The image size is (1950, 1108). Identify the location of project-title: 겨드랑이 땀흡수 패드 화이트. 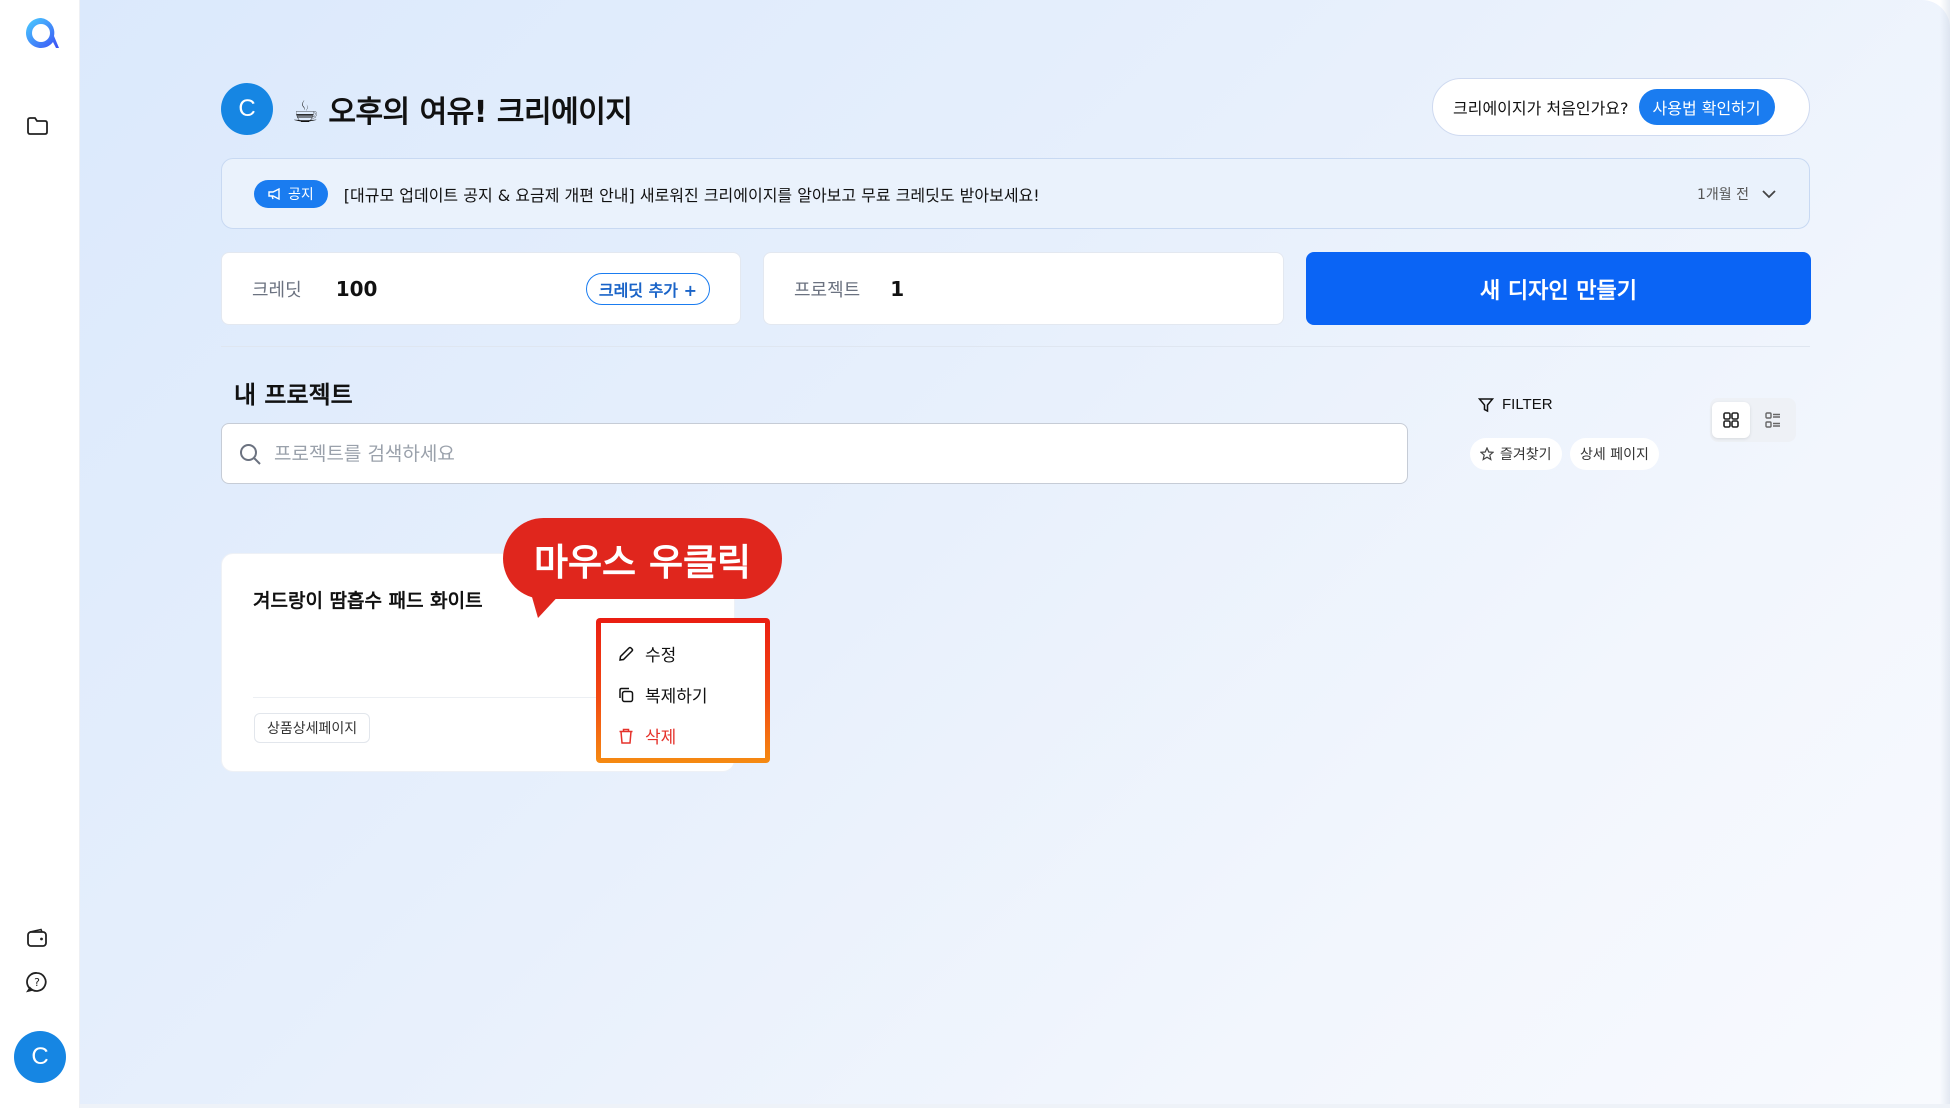
(368, 601).